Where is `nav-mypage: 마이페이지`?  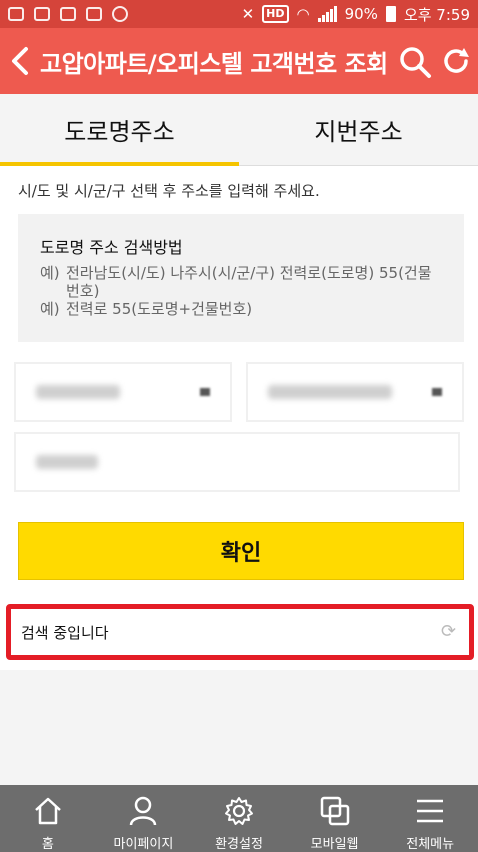 nav-mypage: 마이페이지 is located at coordinates (144, 818).